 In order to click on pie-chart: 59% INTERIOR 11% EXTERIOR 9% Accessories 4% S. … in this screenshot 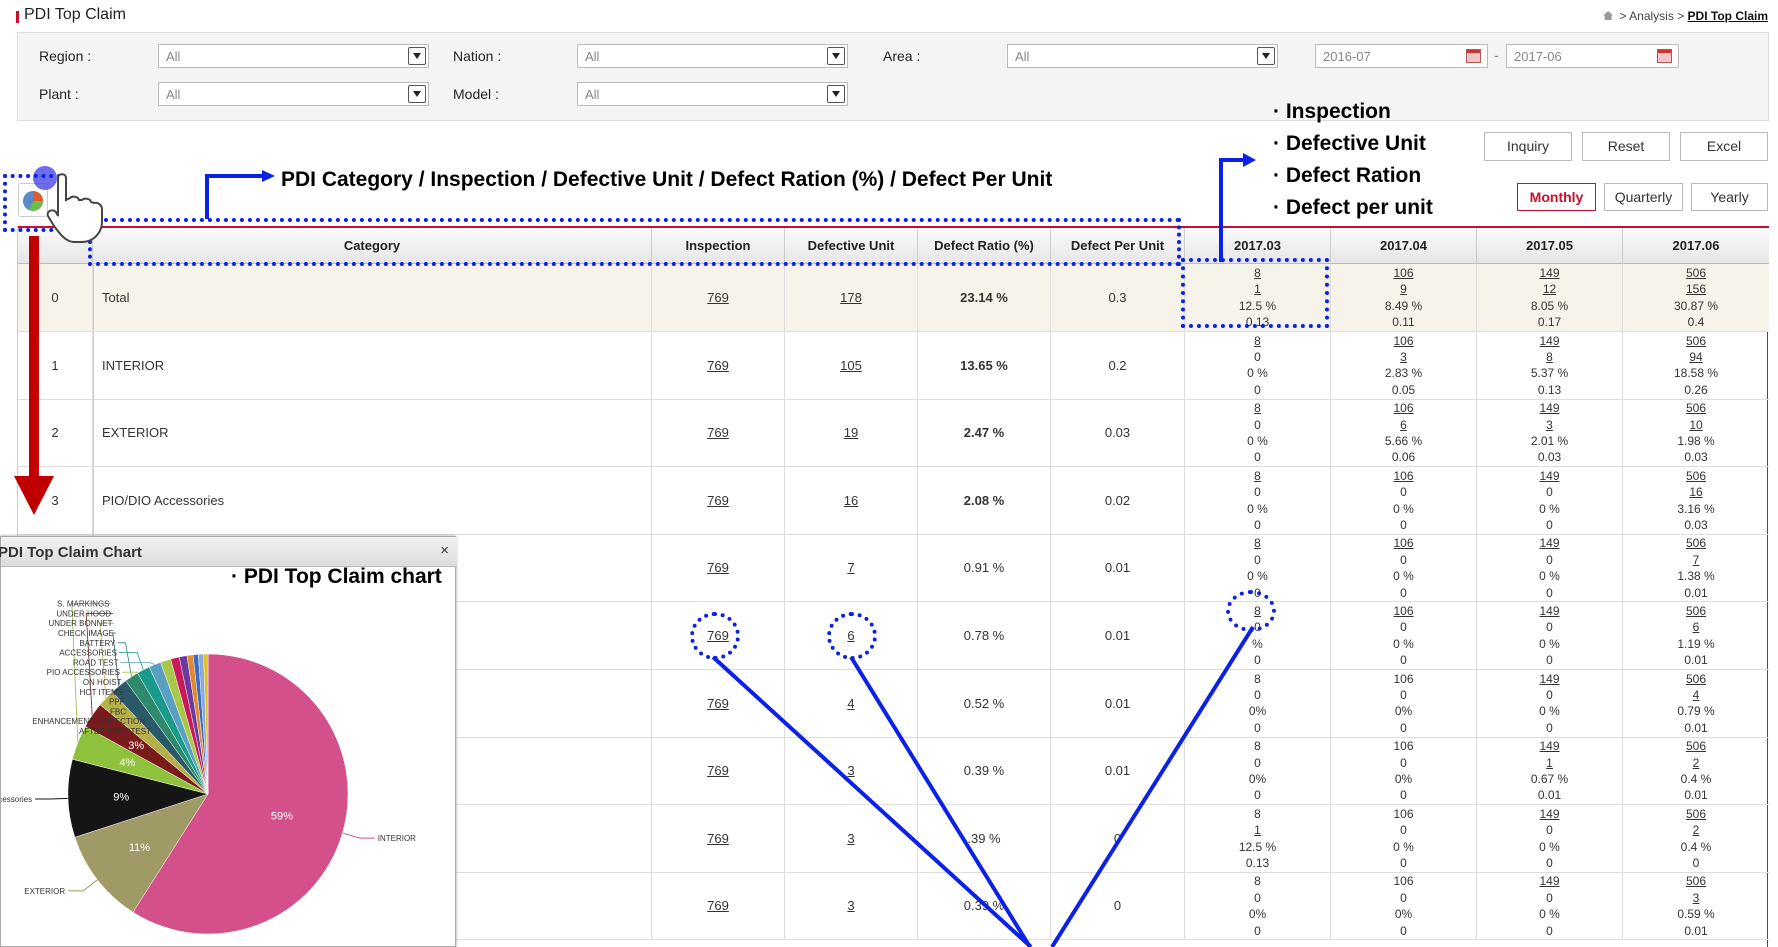, I will do `click(208, 767)`.